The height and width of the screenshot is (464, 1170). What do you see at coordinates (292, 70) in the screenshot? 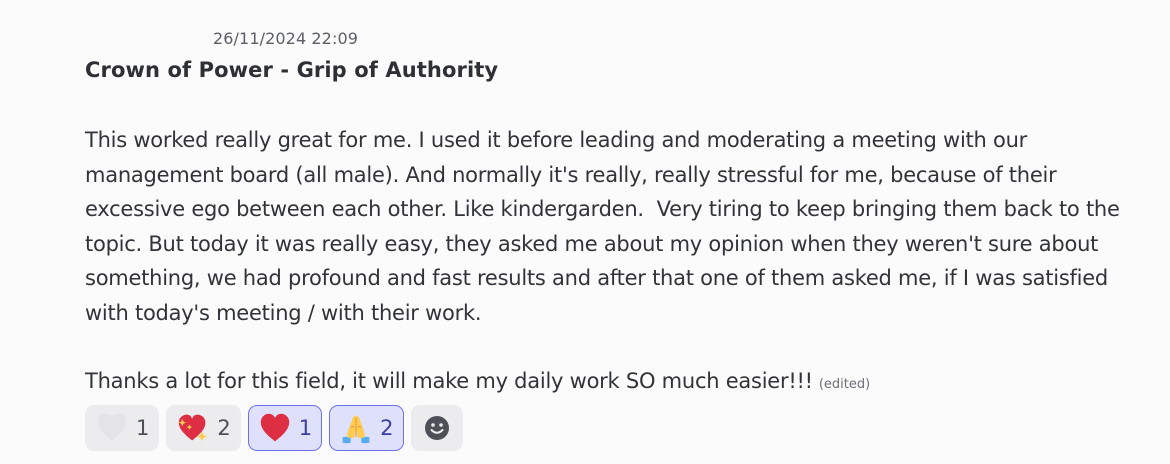
I see `message-title: Crown of Power - Grip of Authority` at bounding box center [292, 70].